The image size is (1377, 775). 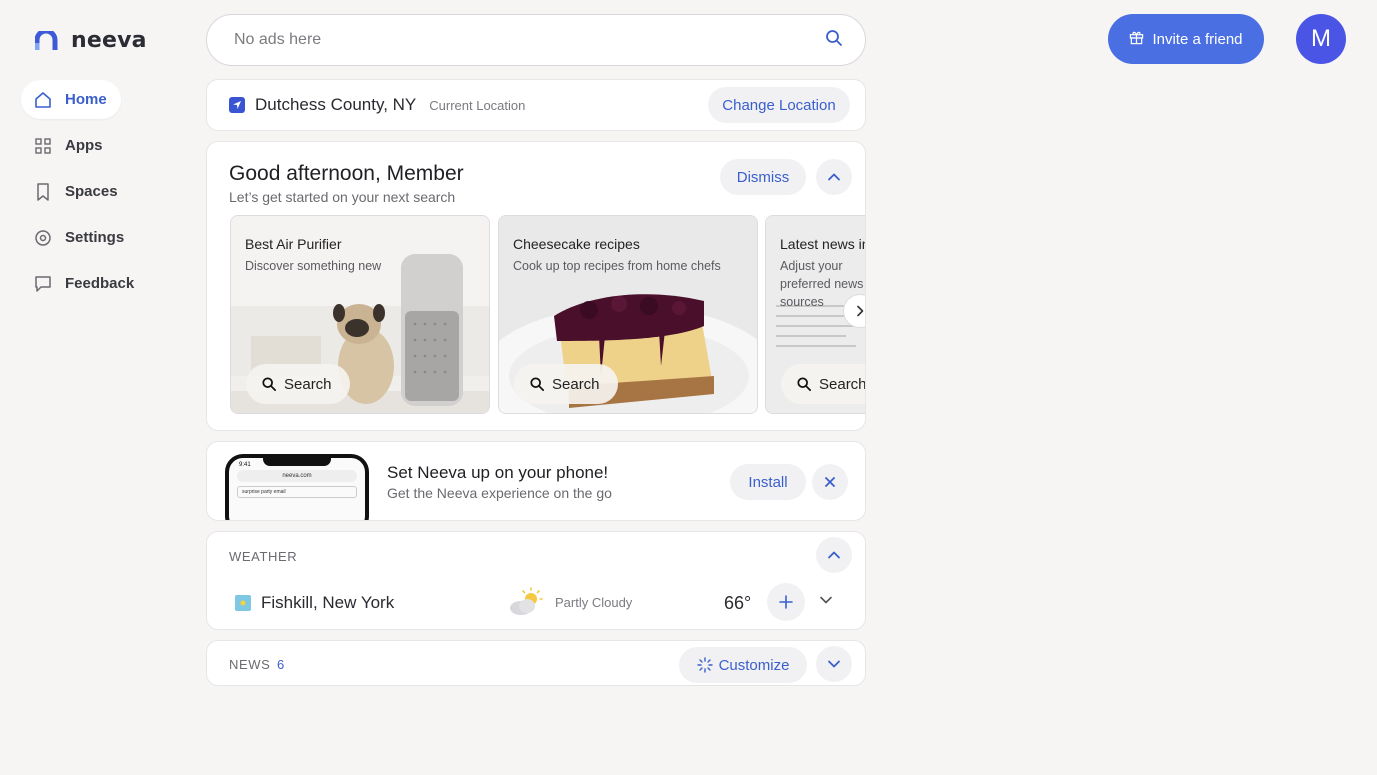 What do you see at coordinates (1136, 39) in the screenshot?
I see `gift-icon` at bounding box center [1136, 39].